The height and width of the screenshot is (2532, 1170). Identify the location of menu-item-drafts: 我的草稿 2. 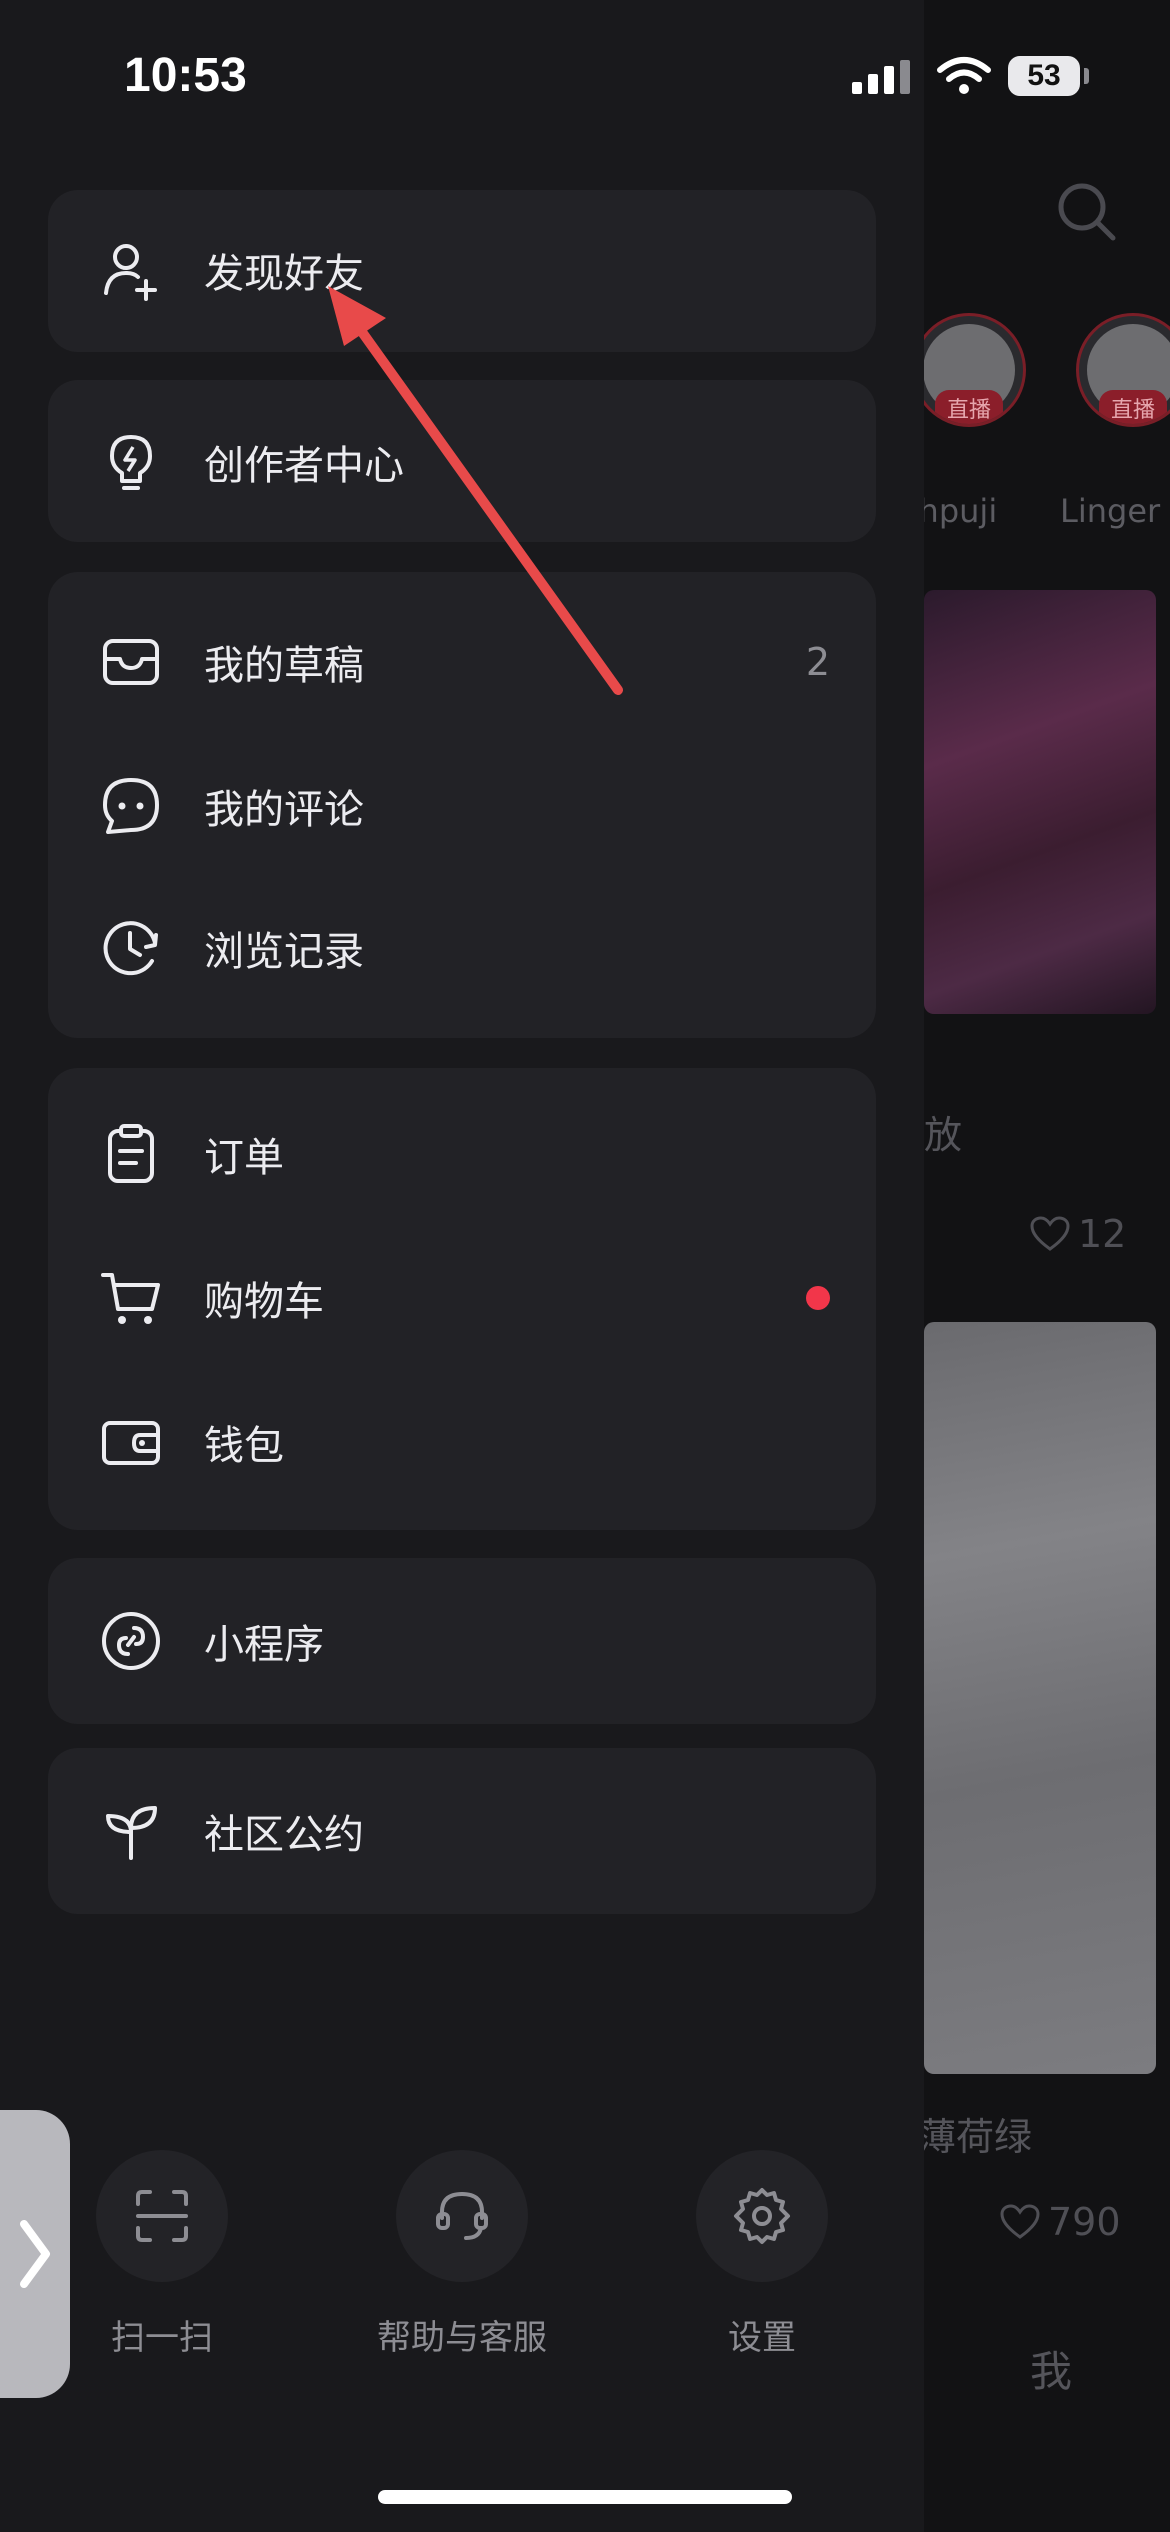
(462, 662).